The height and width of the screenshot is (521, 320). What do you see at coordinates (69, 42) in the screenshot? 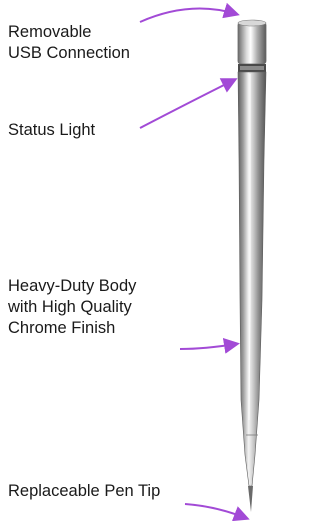
I see `label-usb-connection: Removable USB Connection` at bounding box center [69, 42].